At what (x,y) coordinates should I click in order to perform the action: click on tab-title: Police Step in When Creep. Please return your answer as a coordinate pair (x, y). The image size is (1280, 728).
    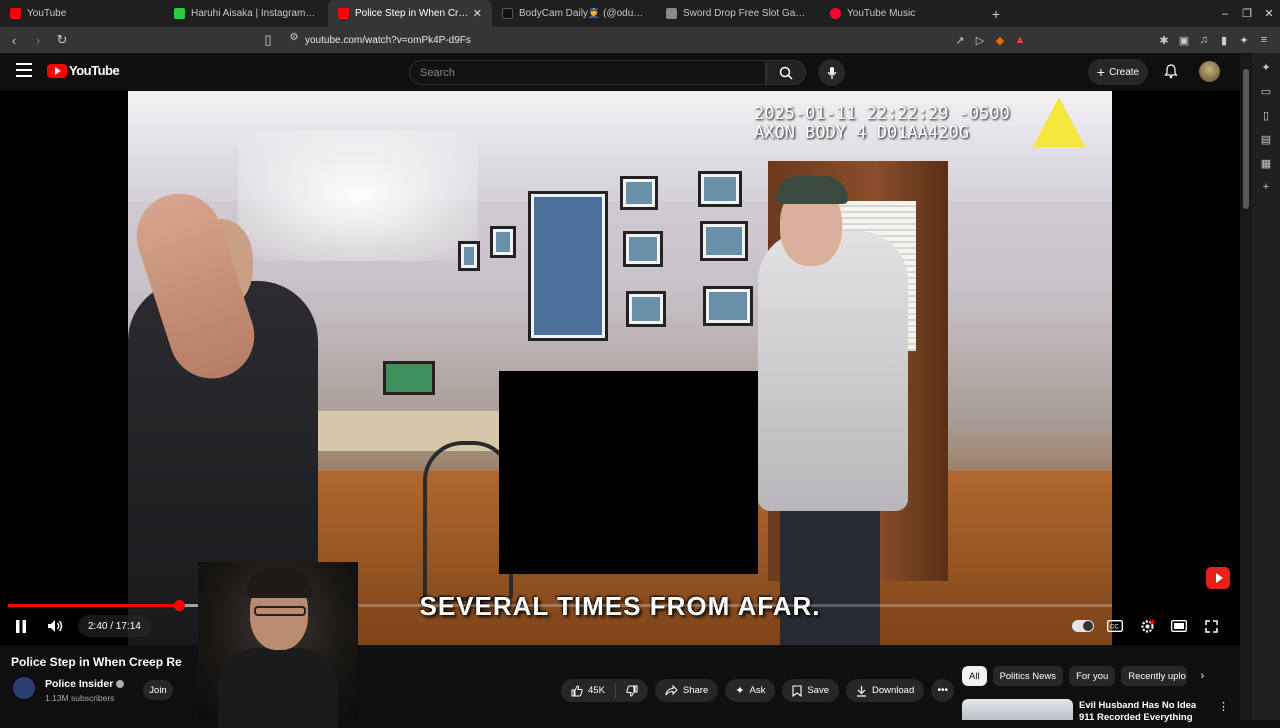
    Looking at the image, I should click on (412, 13).